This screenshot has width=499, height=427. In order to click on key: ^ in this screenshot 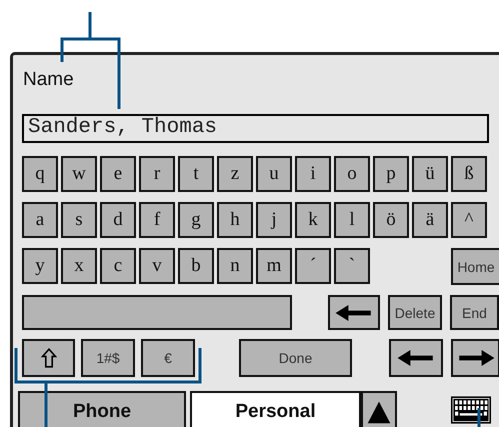, I will do `click(469, 220)`.